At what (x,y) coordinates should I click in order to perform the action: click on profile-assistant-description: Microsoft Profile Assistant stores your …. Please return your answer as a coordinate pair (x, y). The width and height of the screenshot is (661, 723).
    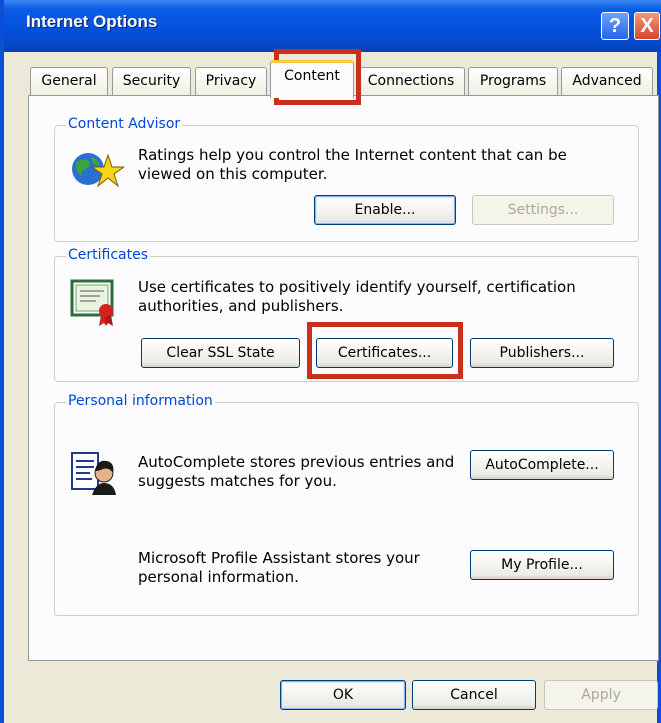
    Looking at the image, I should click on (279, 567).